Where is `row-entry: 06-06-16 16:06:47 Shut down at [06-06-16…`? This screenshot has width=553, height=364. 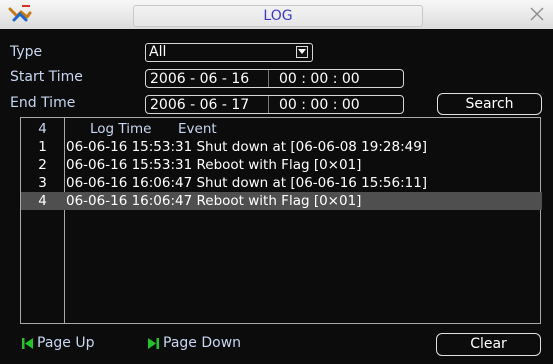
row-entry: 06-06-16 16:06:47 Shut down at [06-06-16… is located at coordinates (247, 183).